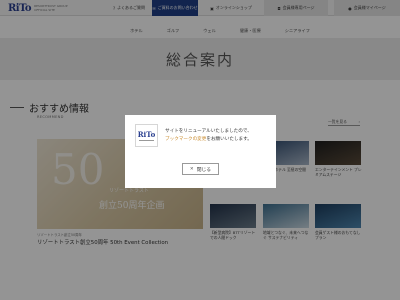 The width and height of the screenshot is (400, 300). Describe the element at coordinates (208, 131) in the screenshot. I see `modal-message-line1: サイトをリニューアルいたしましたので、` at that location.